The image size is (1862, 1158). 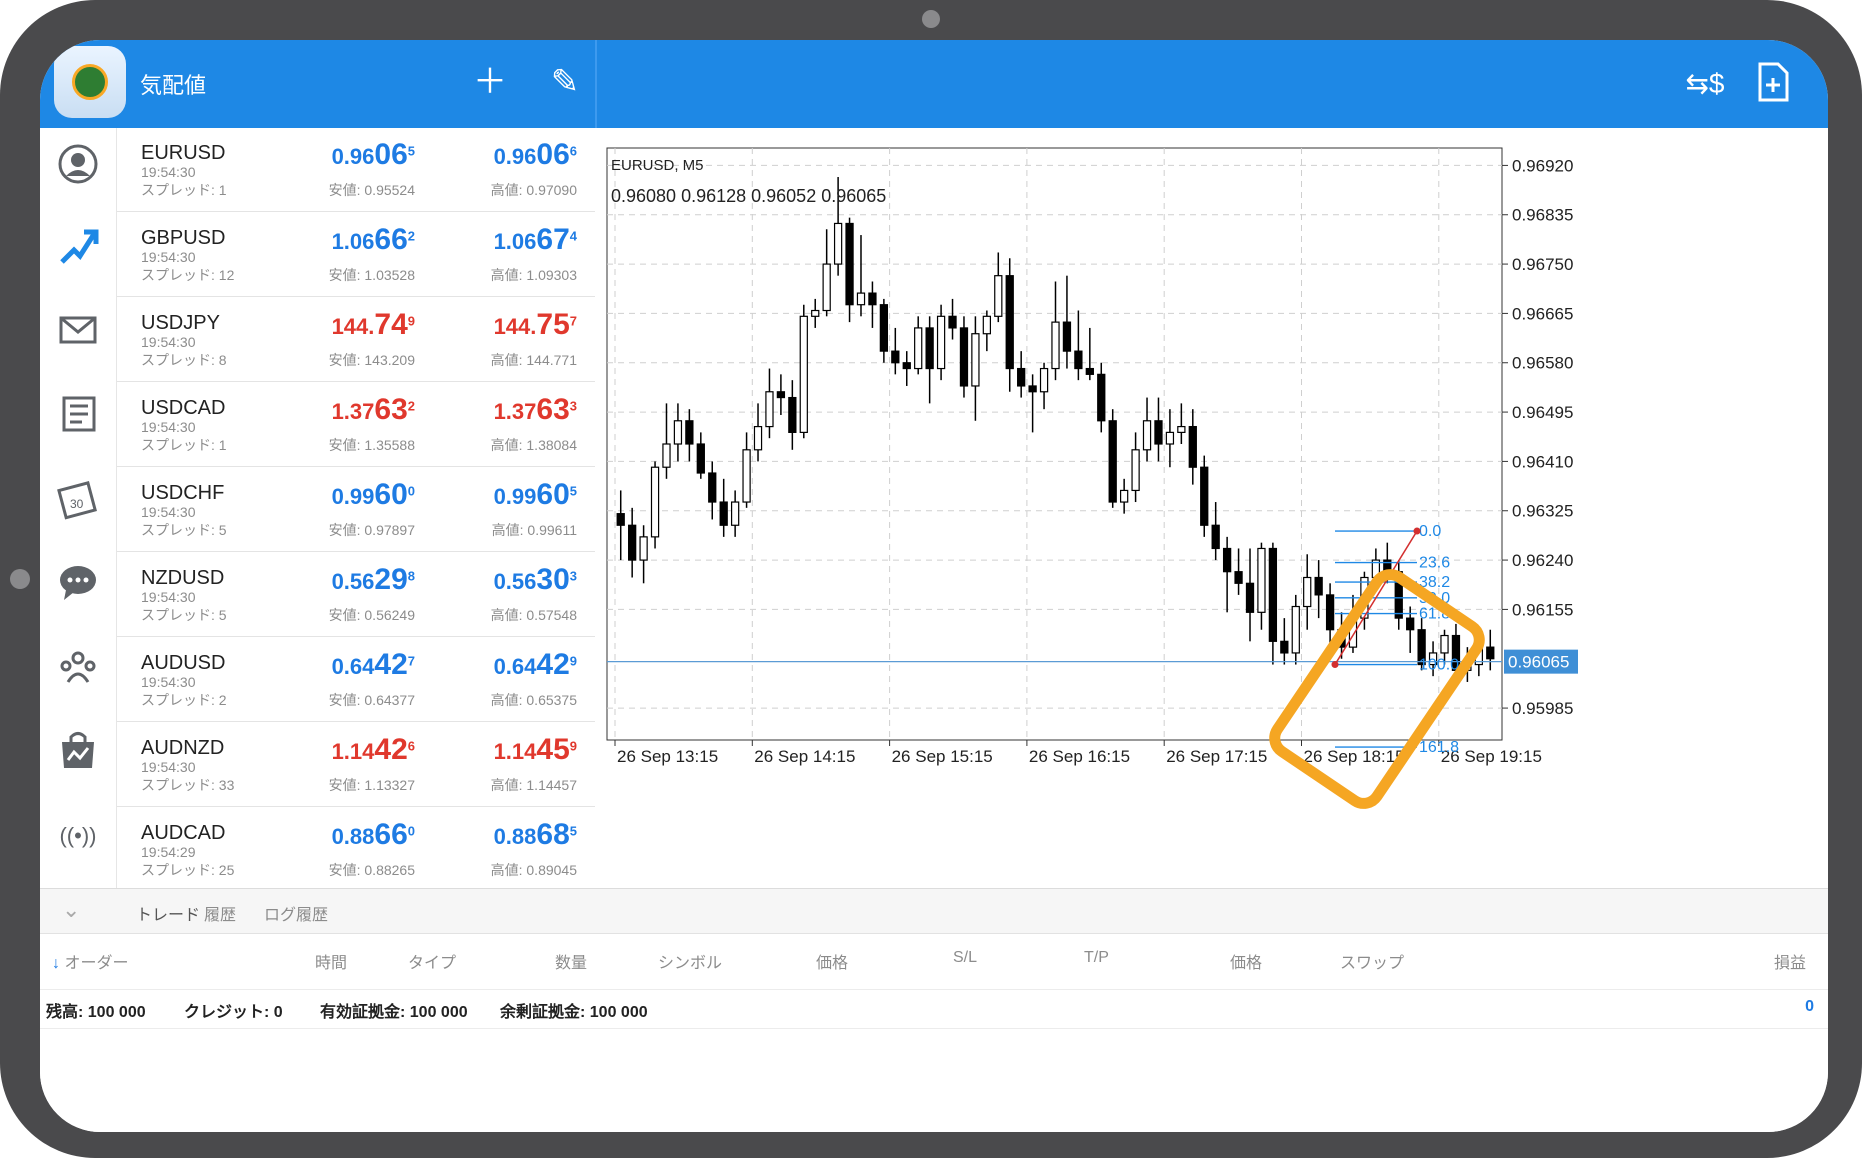 I want to click on fib-anchor-start, so click(x=1335, y=665).